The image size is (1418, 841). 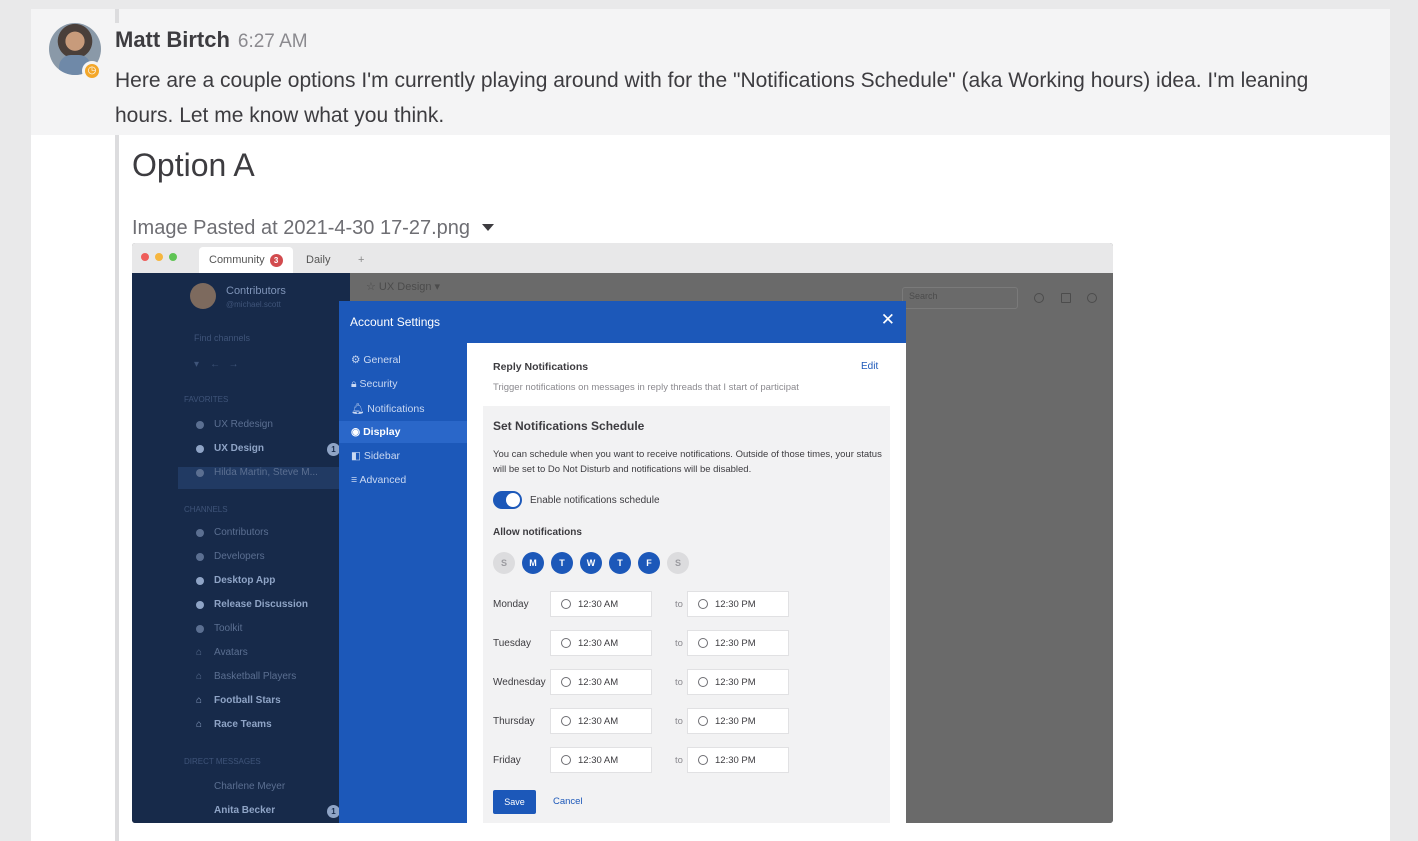 What do you see at coordinates (361, 260) in the screenshot?
I see `new-tab-icon: +` at bounding box center [361, 260].